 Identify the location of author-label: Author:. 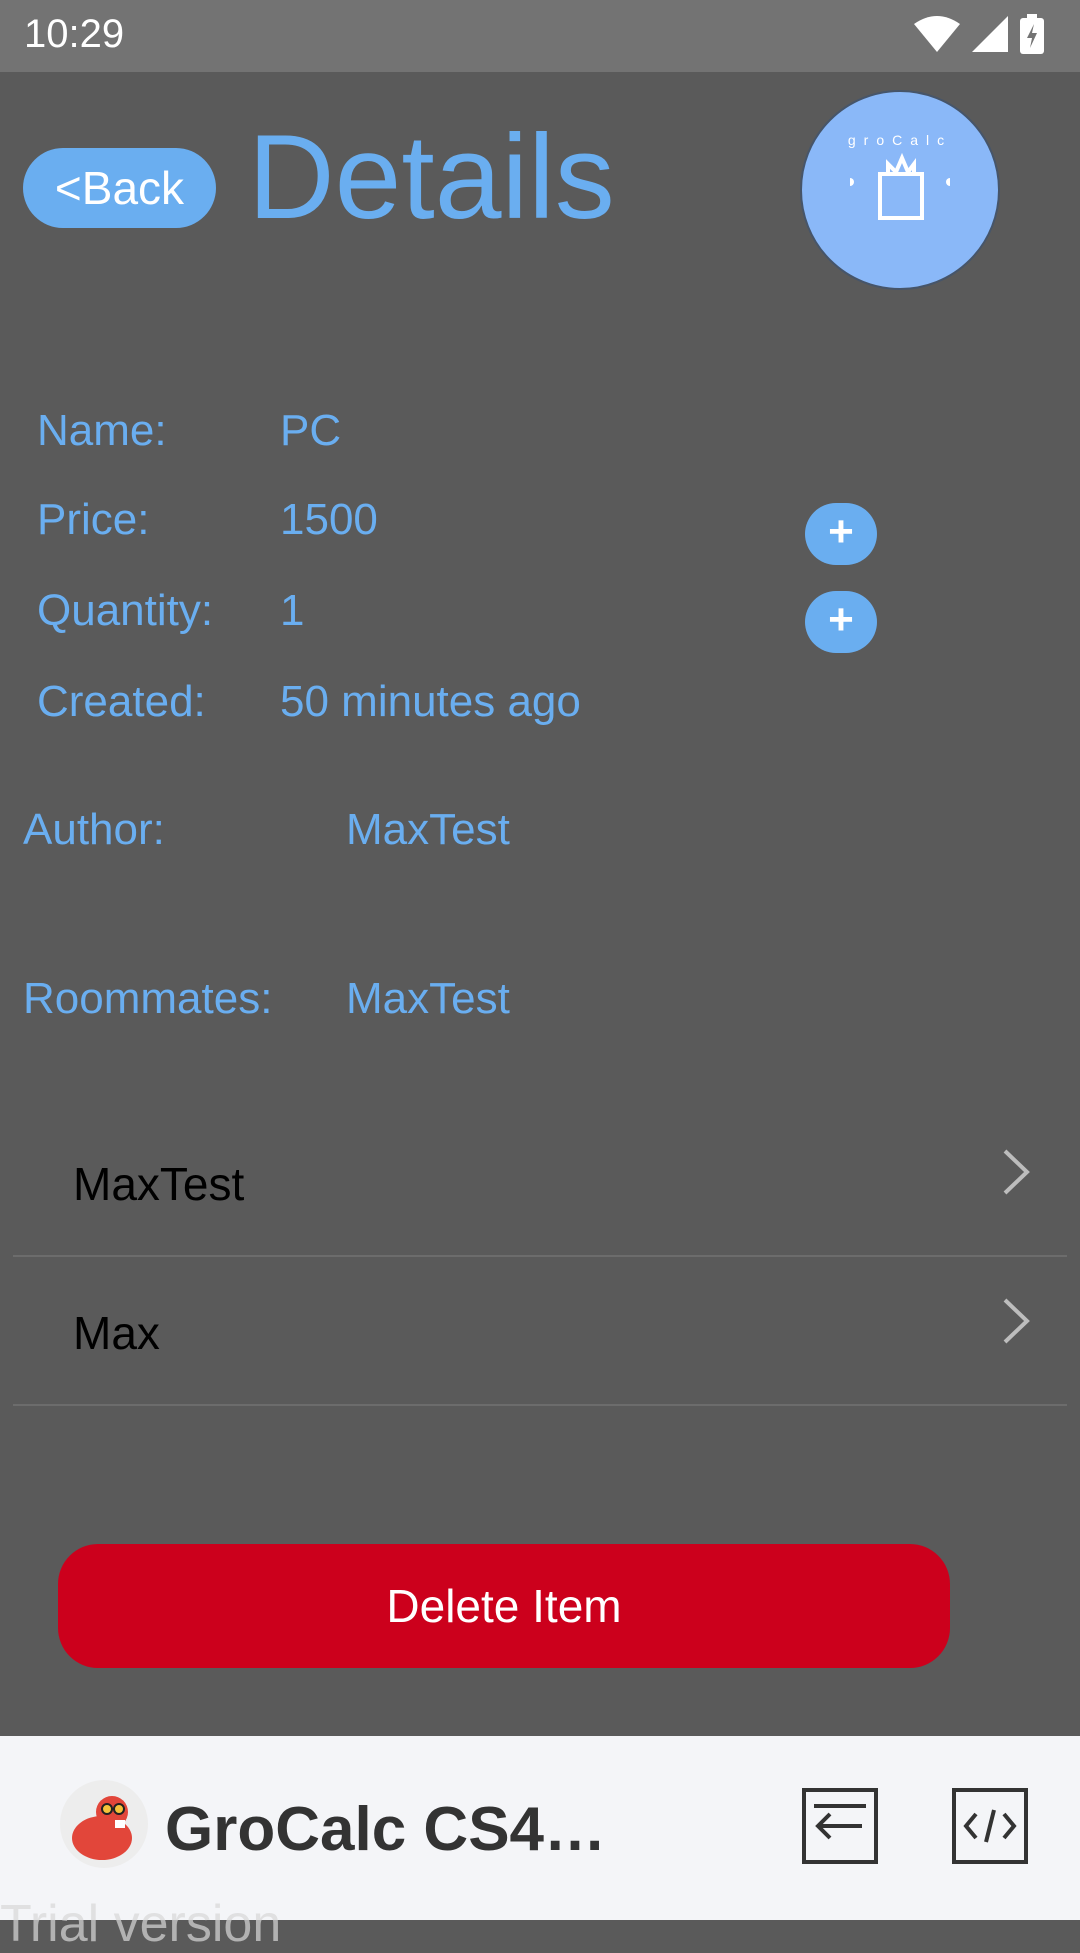
(94, 829).